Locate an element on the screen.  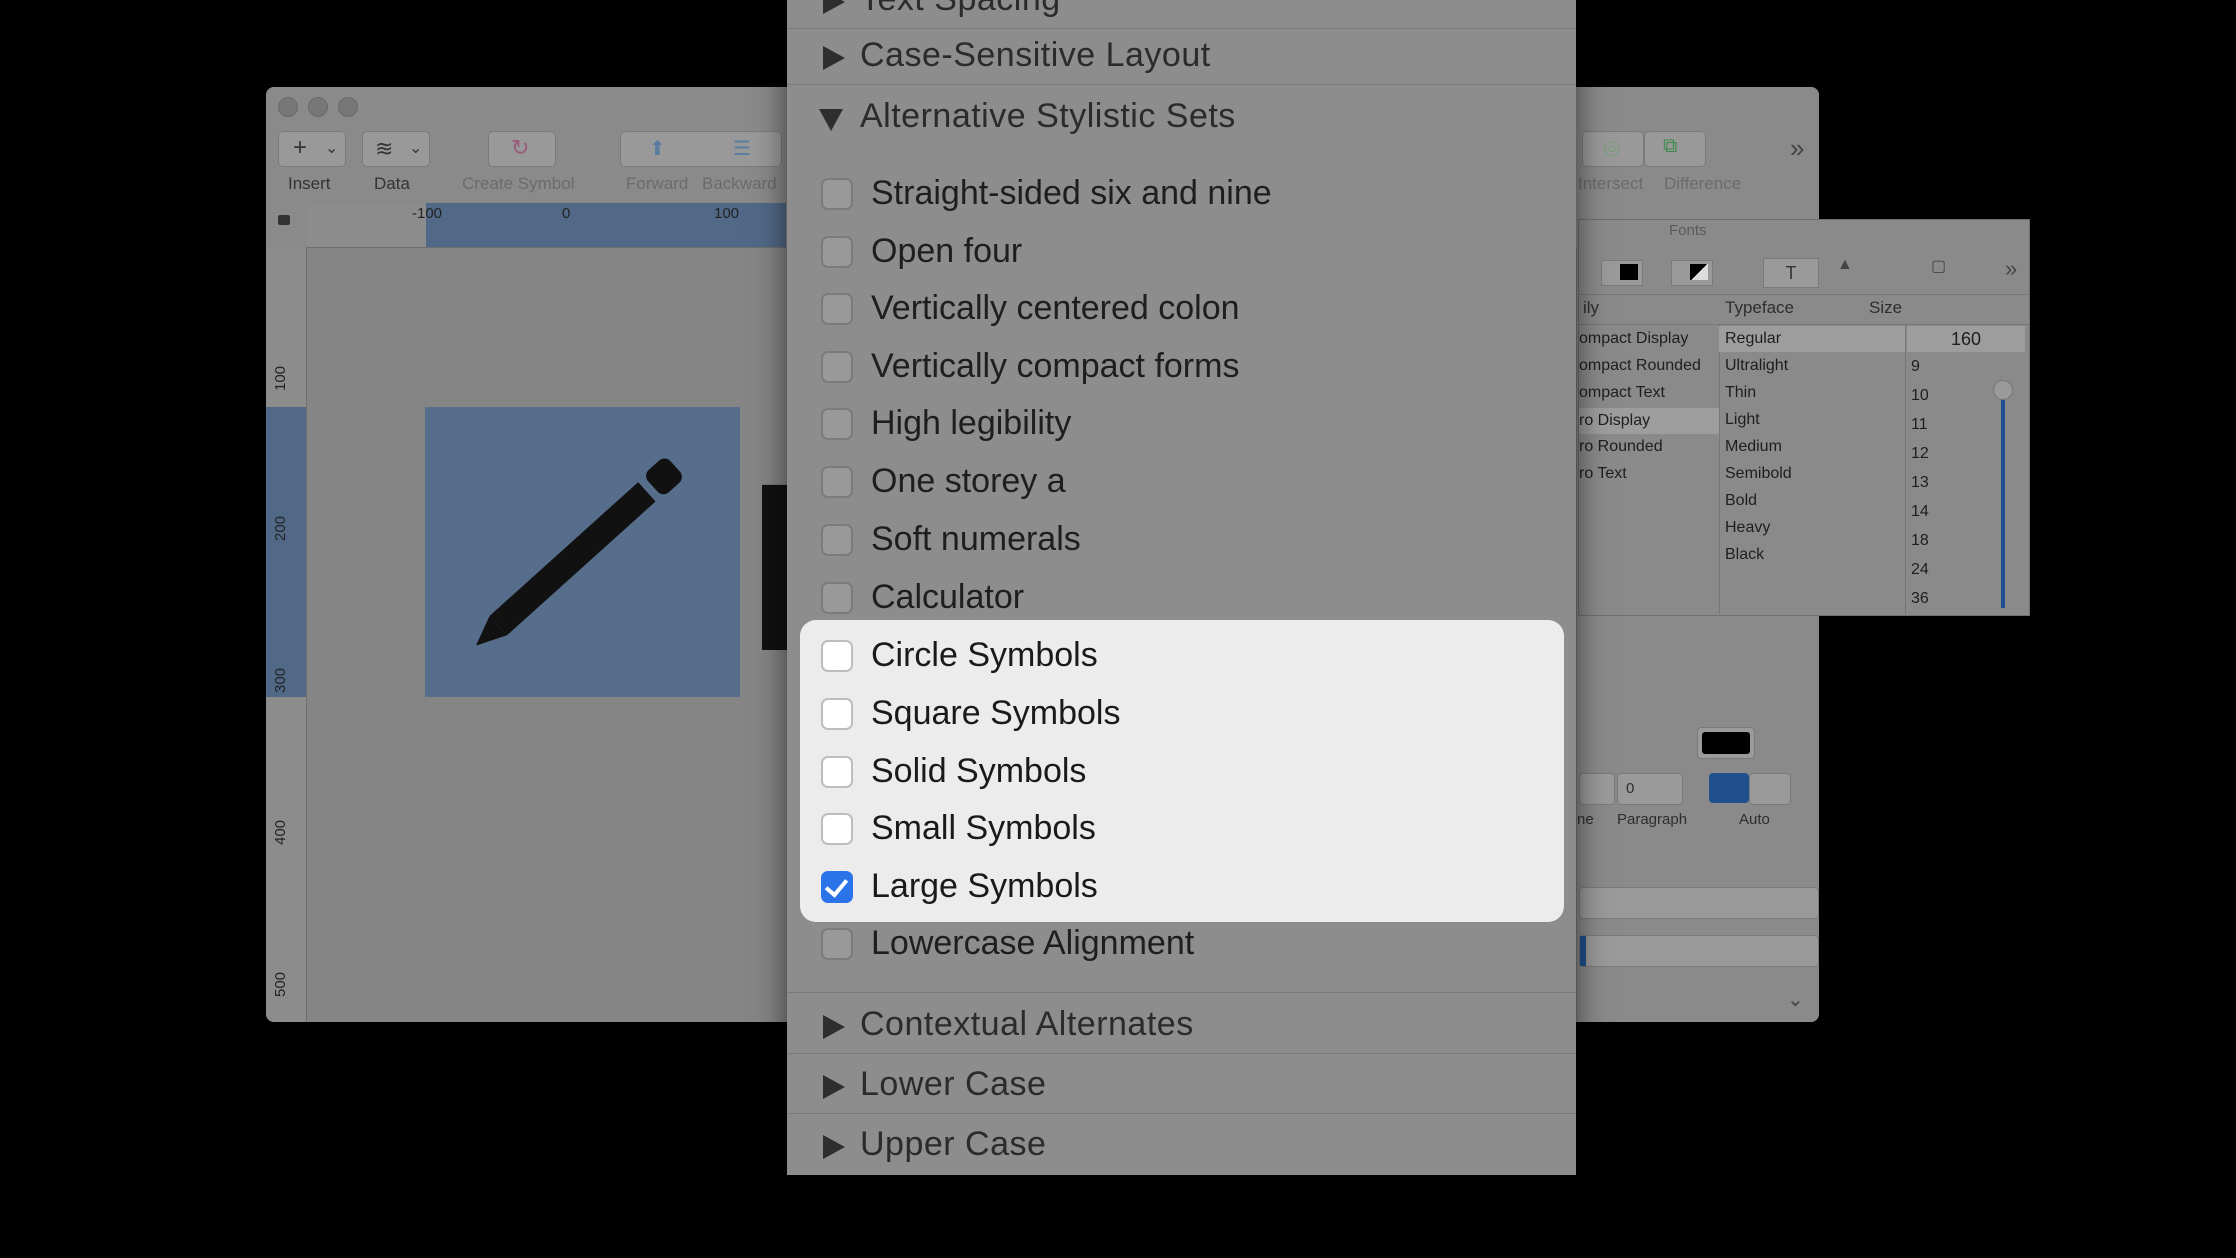
create-symbol-button: ↻ is located at coordinates (522, 149).